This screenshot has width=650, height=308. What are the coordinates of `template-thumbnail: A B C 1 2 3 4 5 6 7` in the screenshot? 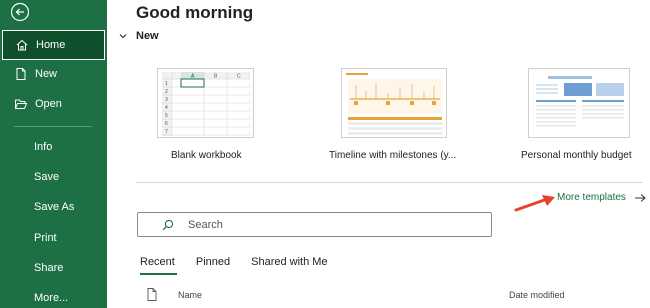 It's located at (205, 103).